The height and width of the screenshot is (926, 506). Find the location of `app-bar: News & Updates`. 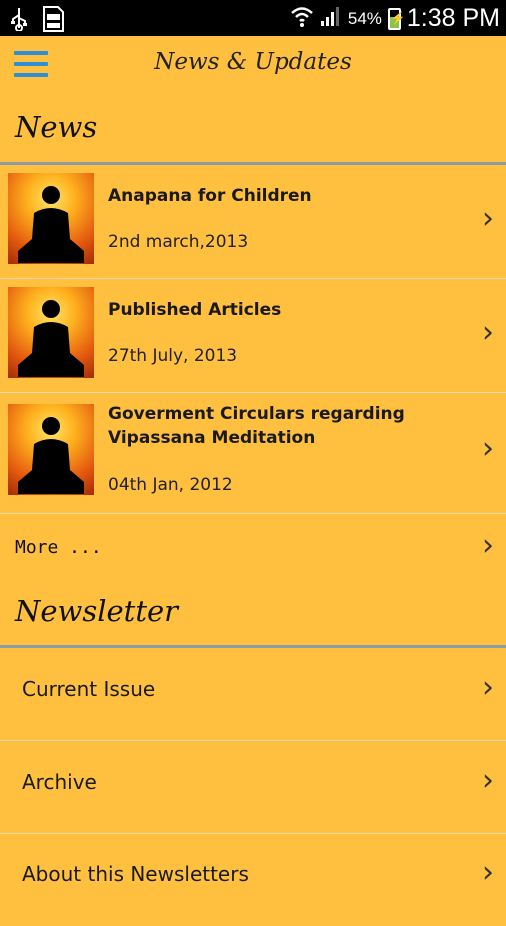

app-bar: News & Updates is located at coordinates (253, 65).